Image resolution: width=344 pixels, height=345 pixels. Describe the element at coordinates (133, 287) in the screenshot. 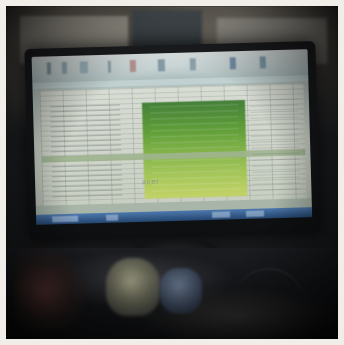

I see `plush-toy` at that location.